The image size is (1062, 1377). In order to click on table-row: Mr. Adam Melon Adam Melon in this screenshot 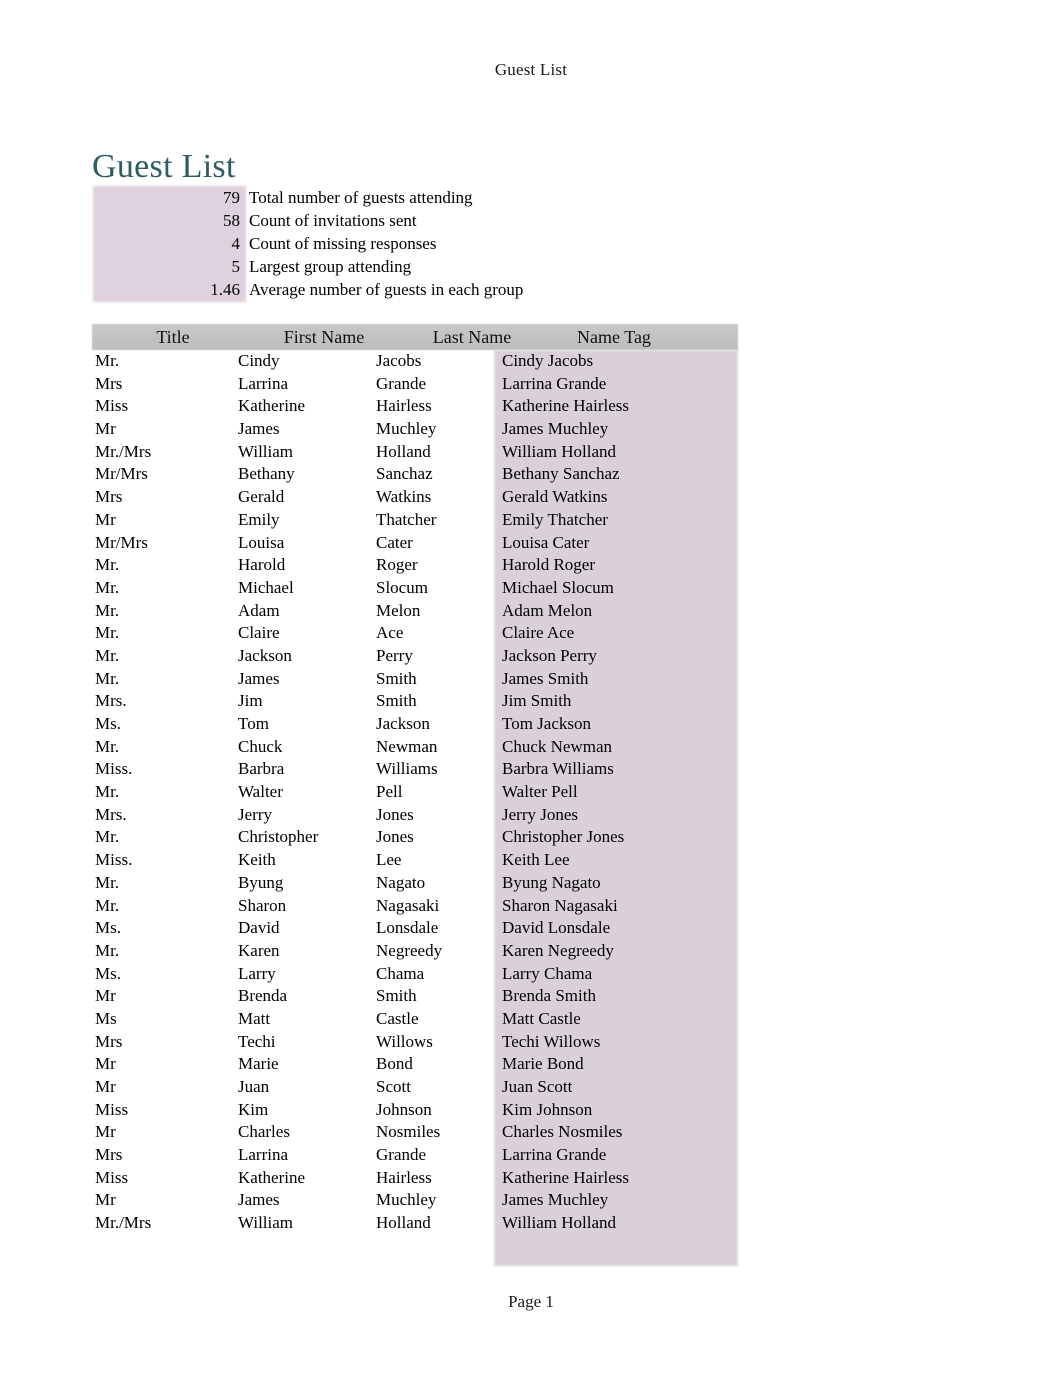, I will do `click(415, 611)`.